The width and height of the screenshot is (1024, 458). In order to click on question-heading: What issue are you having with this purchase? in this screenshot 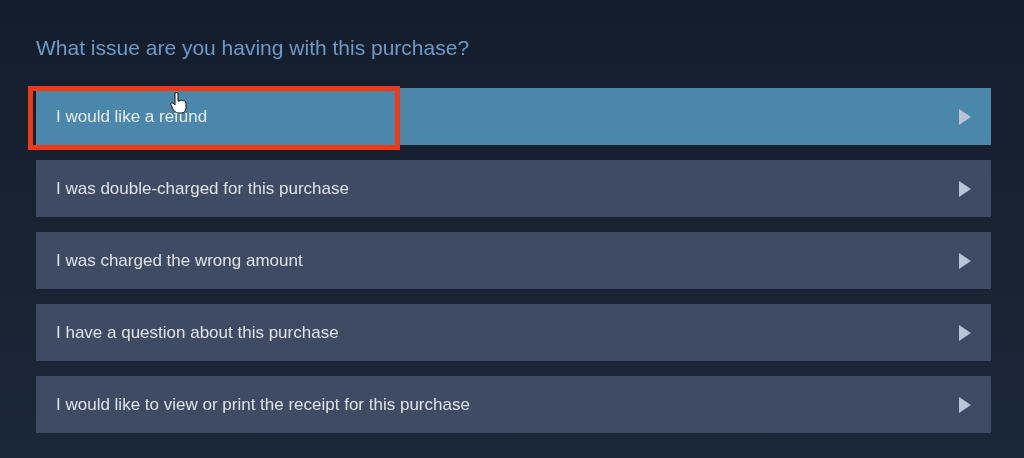, I will do `click(253, 48)`.